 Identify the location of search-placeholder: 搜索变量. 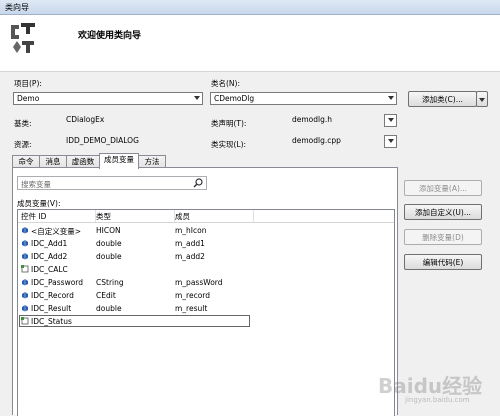
(36, 184).